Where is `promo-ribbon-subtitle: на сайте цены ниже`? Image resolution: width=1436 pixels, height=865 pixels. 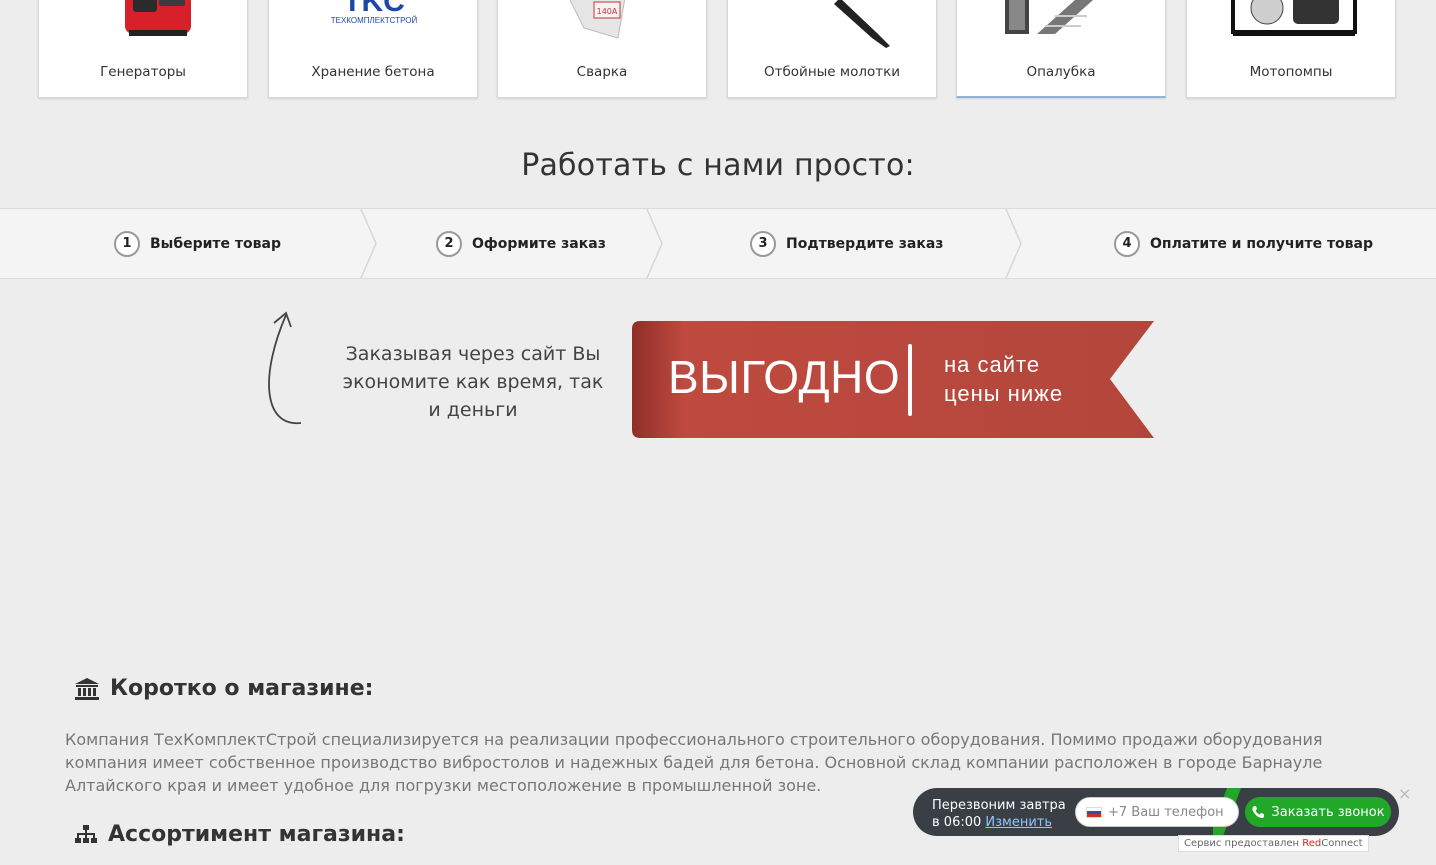
promo-ribbon-subtitle: на сайте цены ниже is located at coordinates (1003, 379).